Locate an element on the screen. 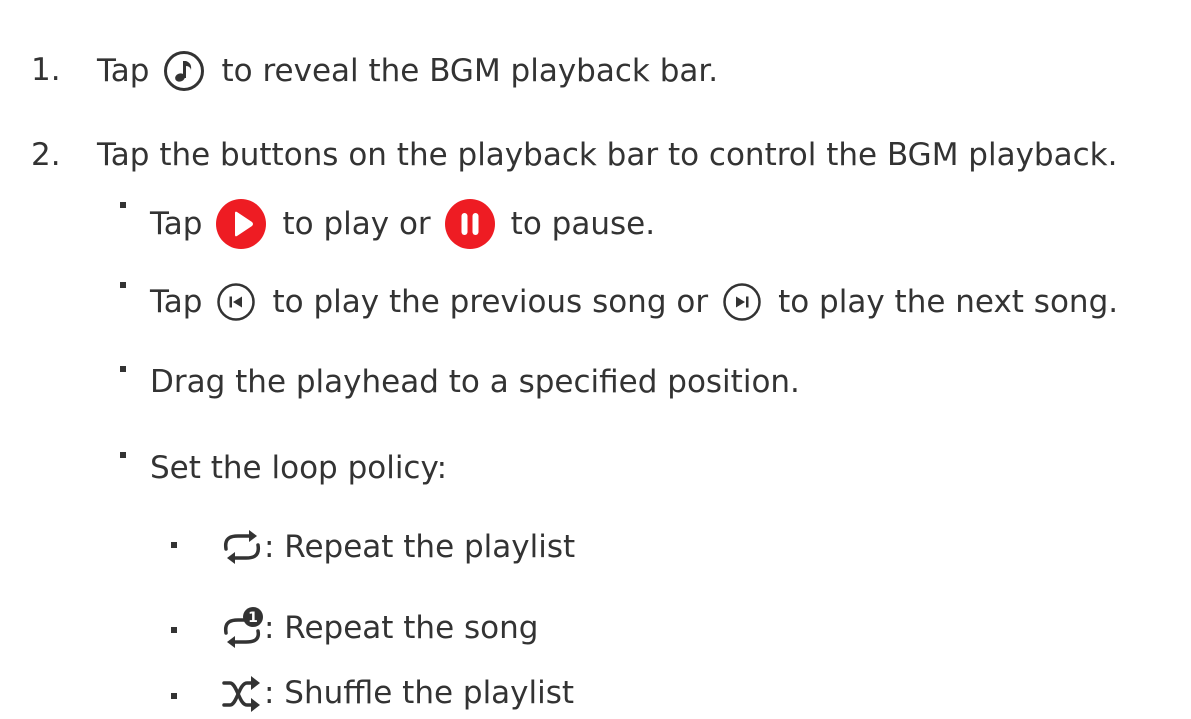 The image size is (1191, 719). repeat-song-icon: 1 is located at coordinates (242, 628).